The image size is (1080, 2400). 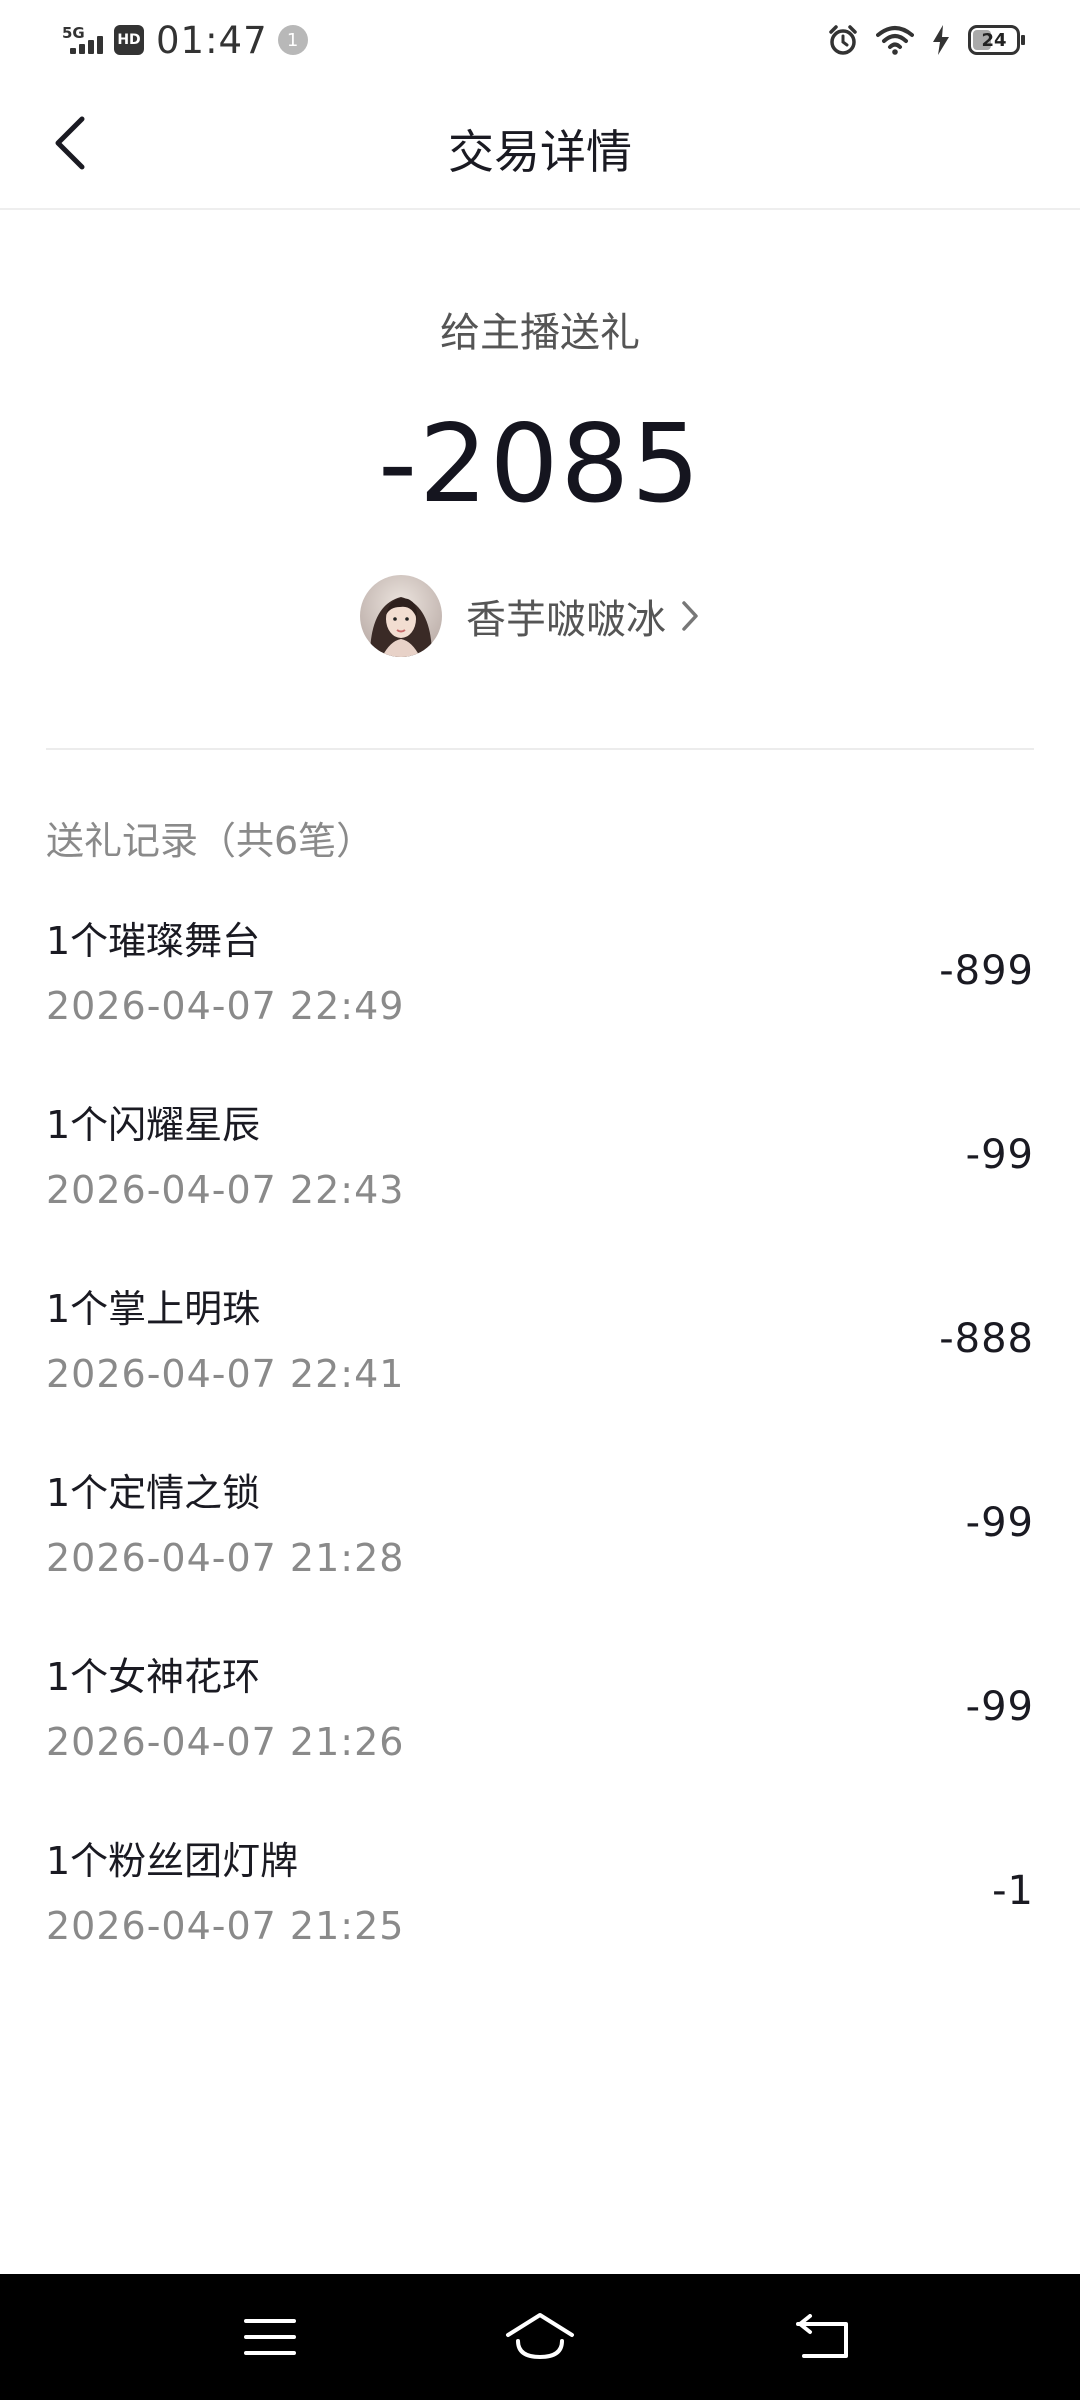 I want to click on battery-icon: 24, so click(x=996, y=40).